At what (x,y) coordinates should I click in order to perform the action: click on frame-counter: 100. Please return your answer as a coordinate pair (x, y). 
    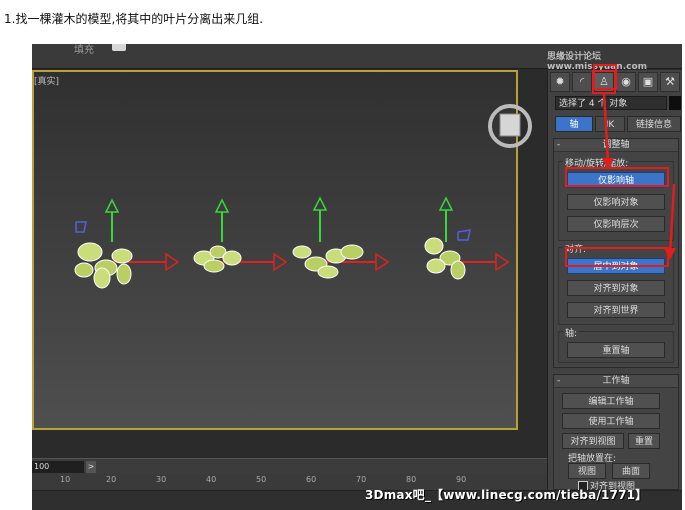
    Looking at the image, I should click on (58, 467).